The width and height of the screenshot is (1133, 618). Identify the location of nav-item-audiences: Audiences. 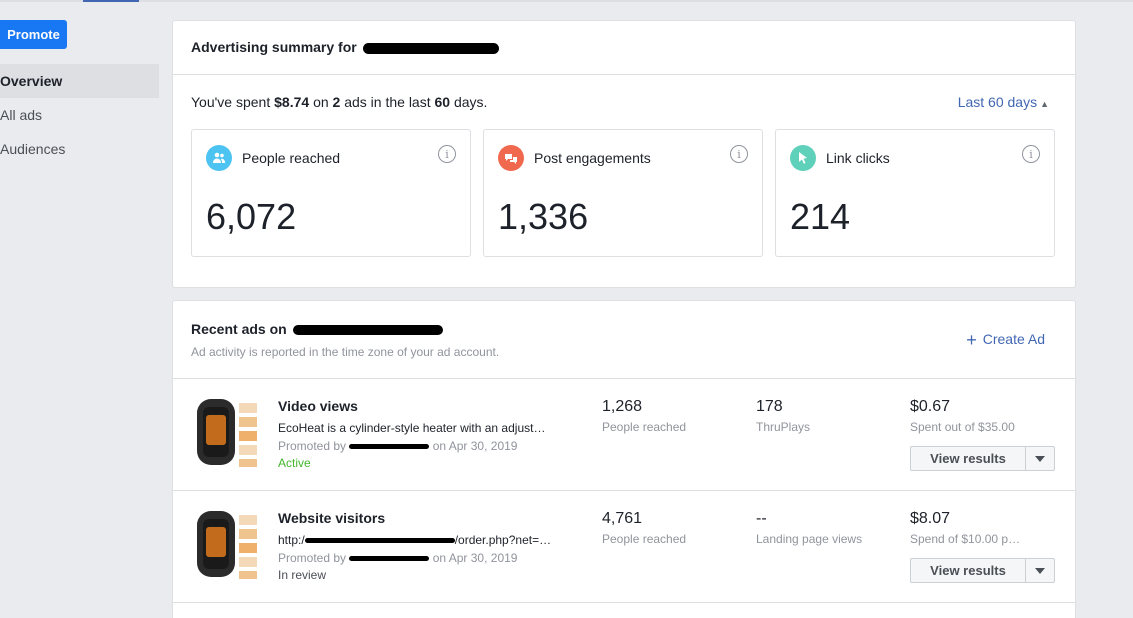
(79, 149).